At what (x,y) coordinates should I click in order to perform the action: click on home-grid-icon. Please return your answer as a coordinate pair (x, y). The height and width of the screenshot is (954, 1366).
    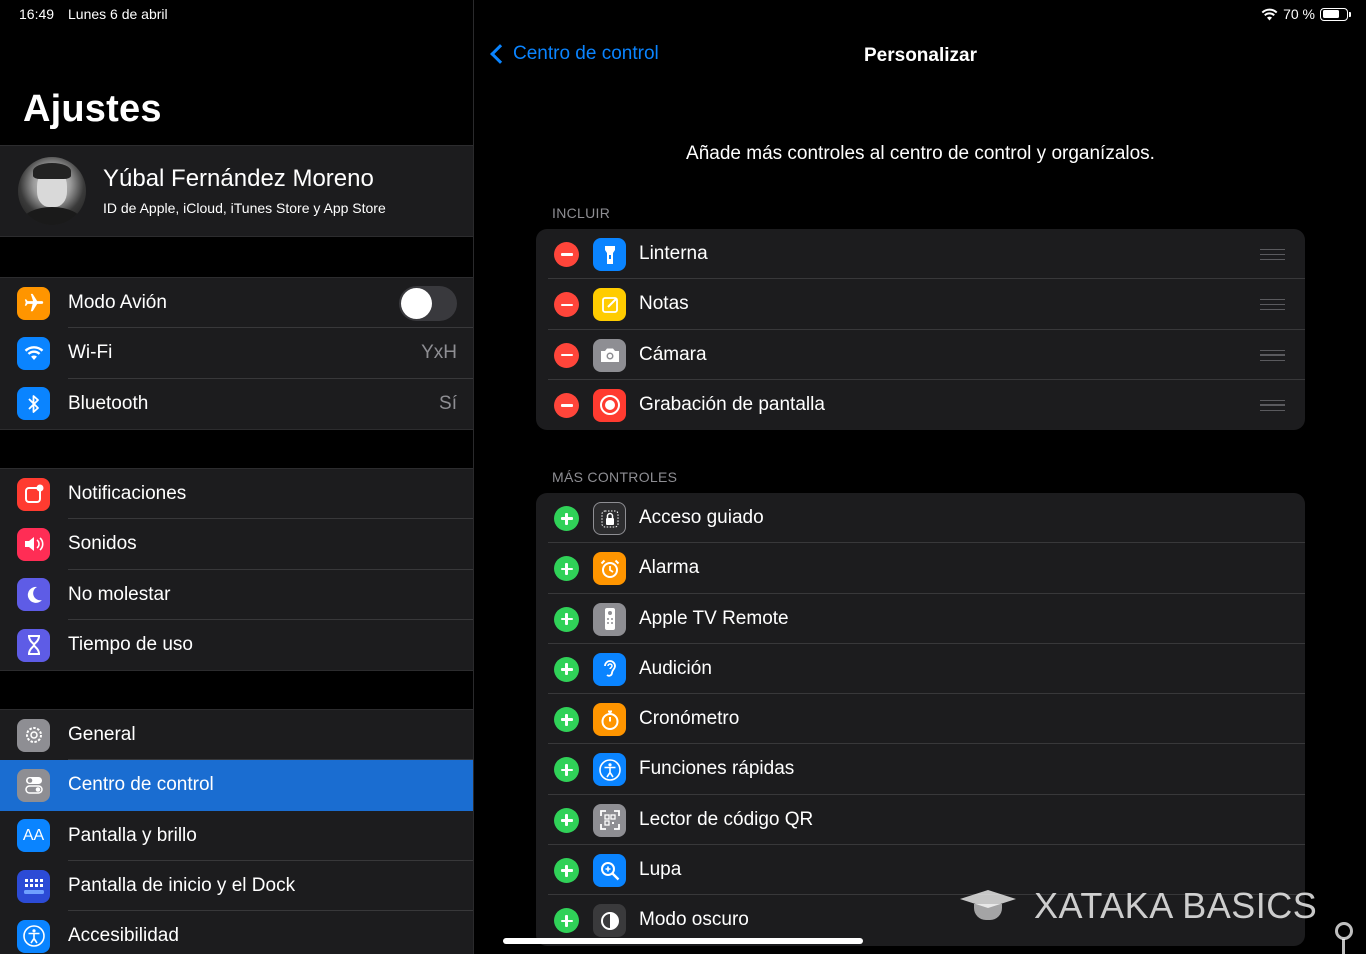
    Looking at the image, I should click on (33, 886).